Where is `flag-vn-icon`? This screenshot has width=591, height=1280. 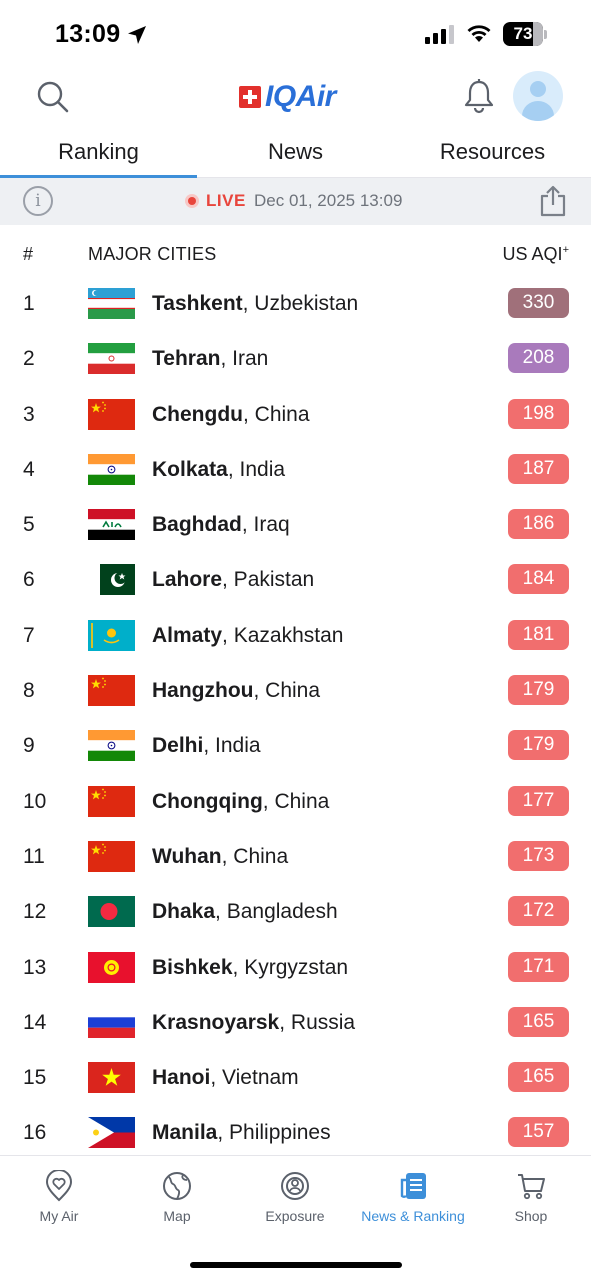
flag-vn-icon is located at coordinates (111, 1078).